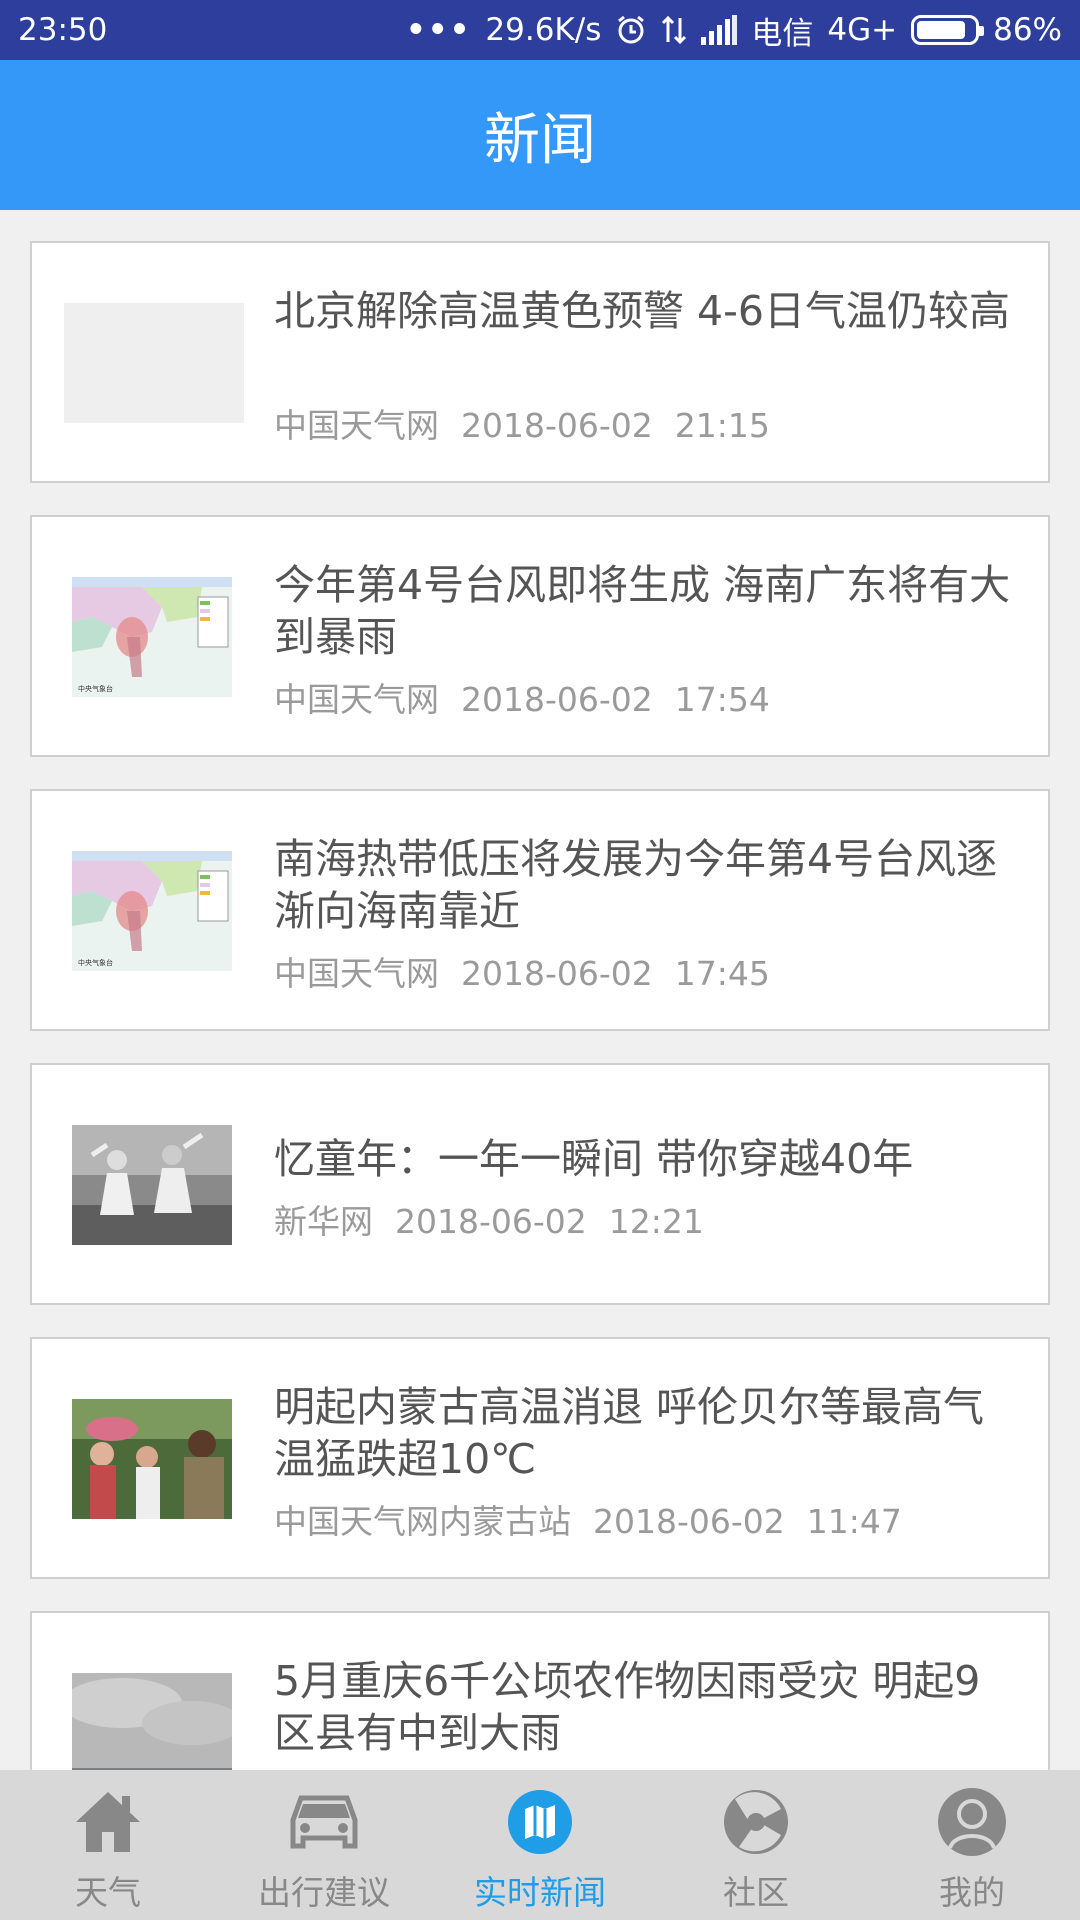  I want to click on news-item: 5月重庆6千公顷农作物因雨受灾 明起9区县有中到大雨, so click(540, 1690).